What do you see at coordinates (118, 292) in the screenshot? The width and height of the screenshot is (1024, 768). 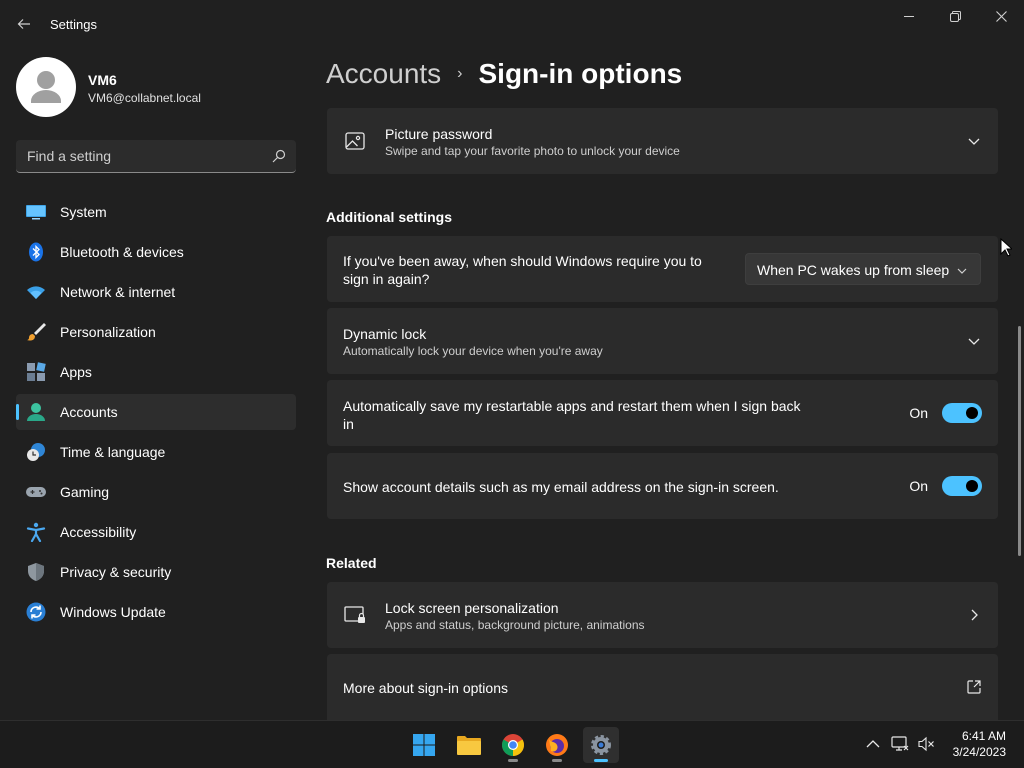 I see `sidebar-item-label: Network & internet` at bounding box center [118, 292].